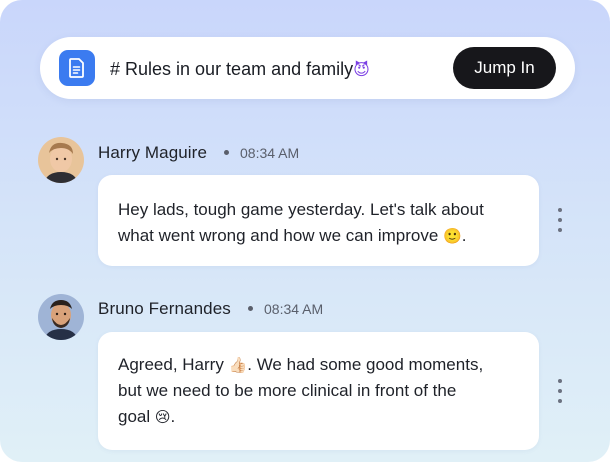  I want to click on author-name: Bruno Fernandes, so click(164, 308).